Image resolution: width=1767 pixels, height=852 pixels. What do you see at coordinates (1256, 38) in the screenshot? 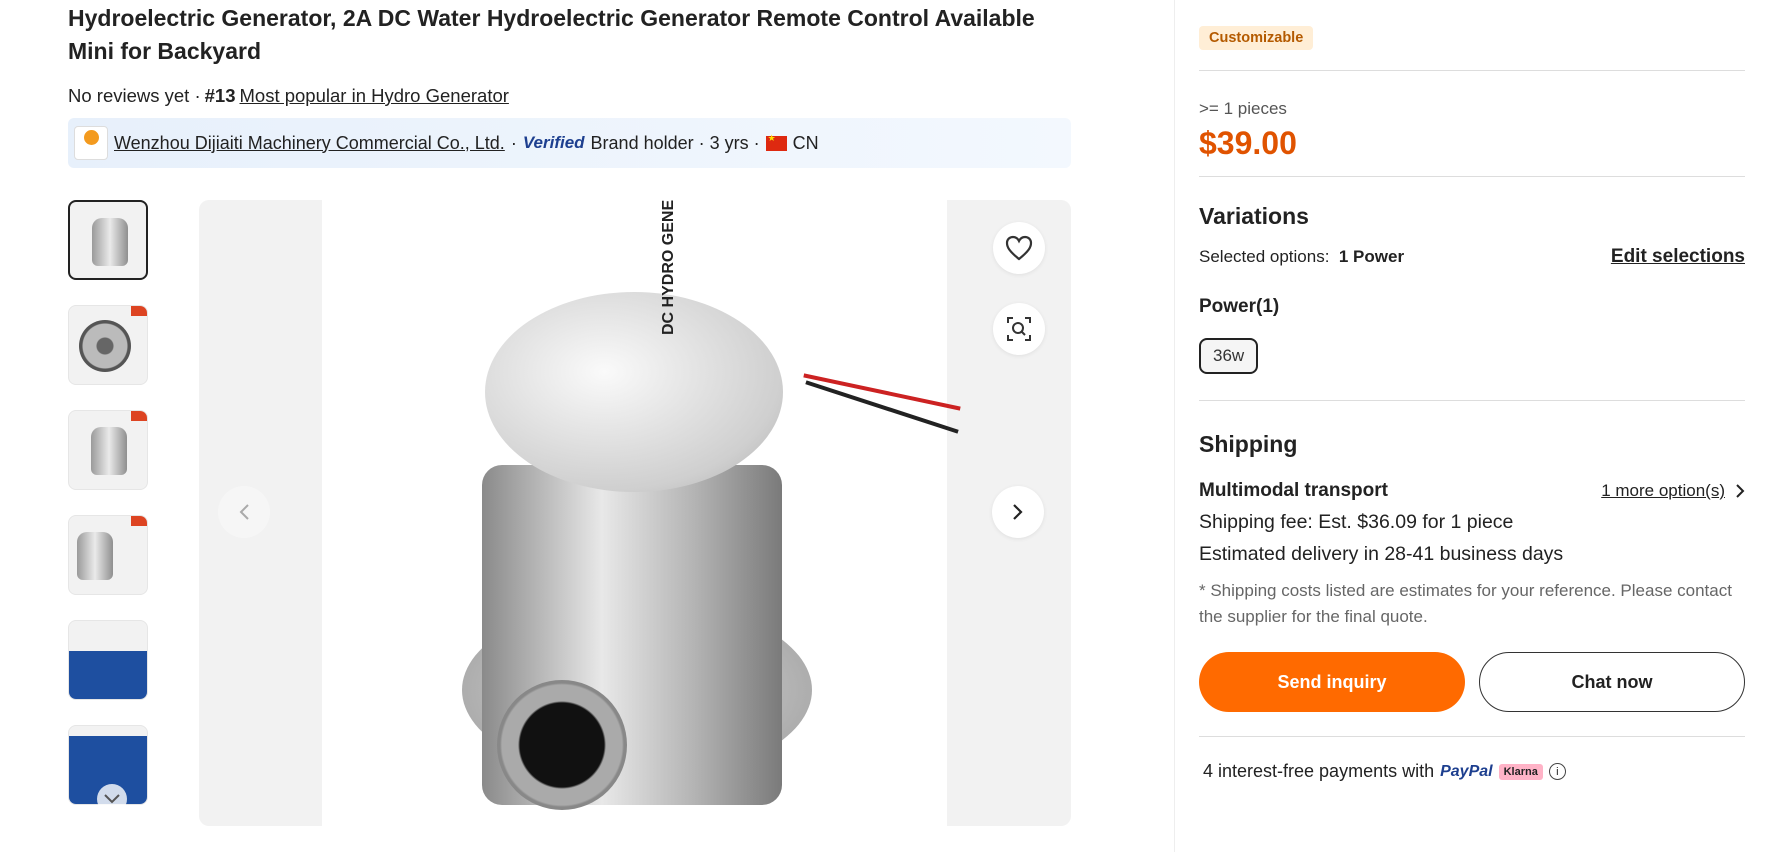
I see `customizable-badge: Customizable` at bounding box center [1256, 38].